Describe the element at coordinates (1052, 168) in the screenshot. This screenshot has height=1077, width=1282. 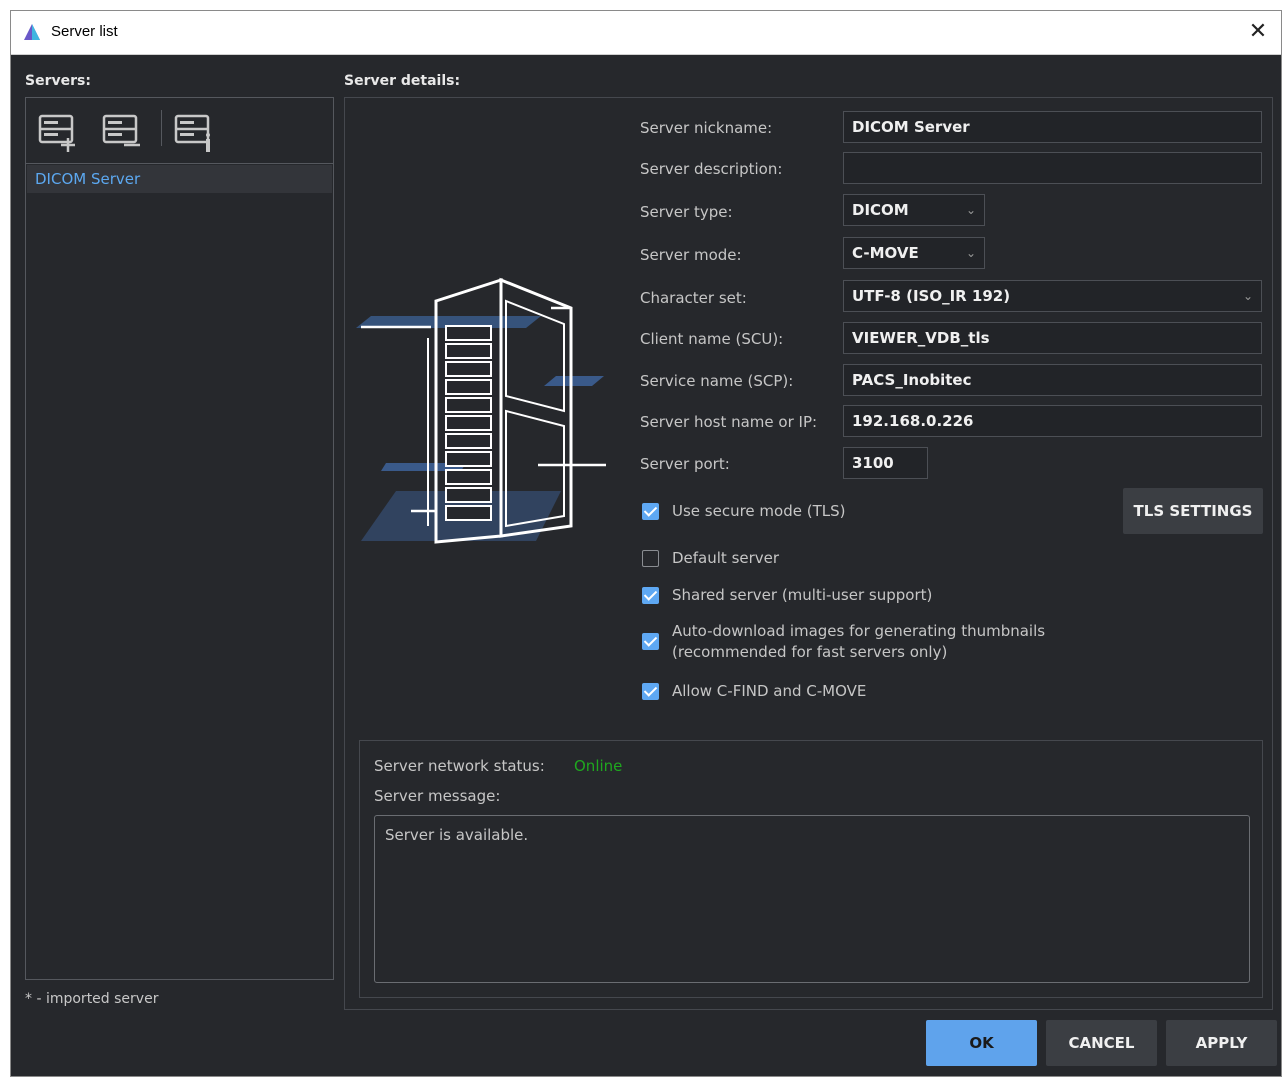
I see `description-input` at that location.